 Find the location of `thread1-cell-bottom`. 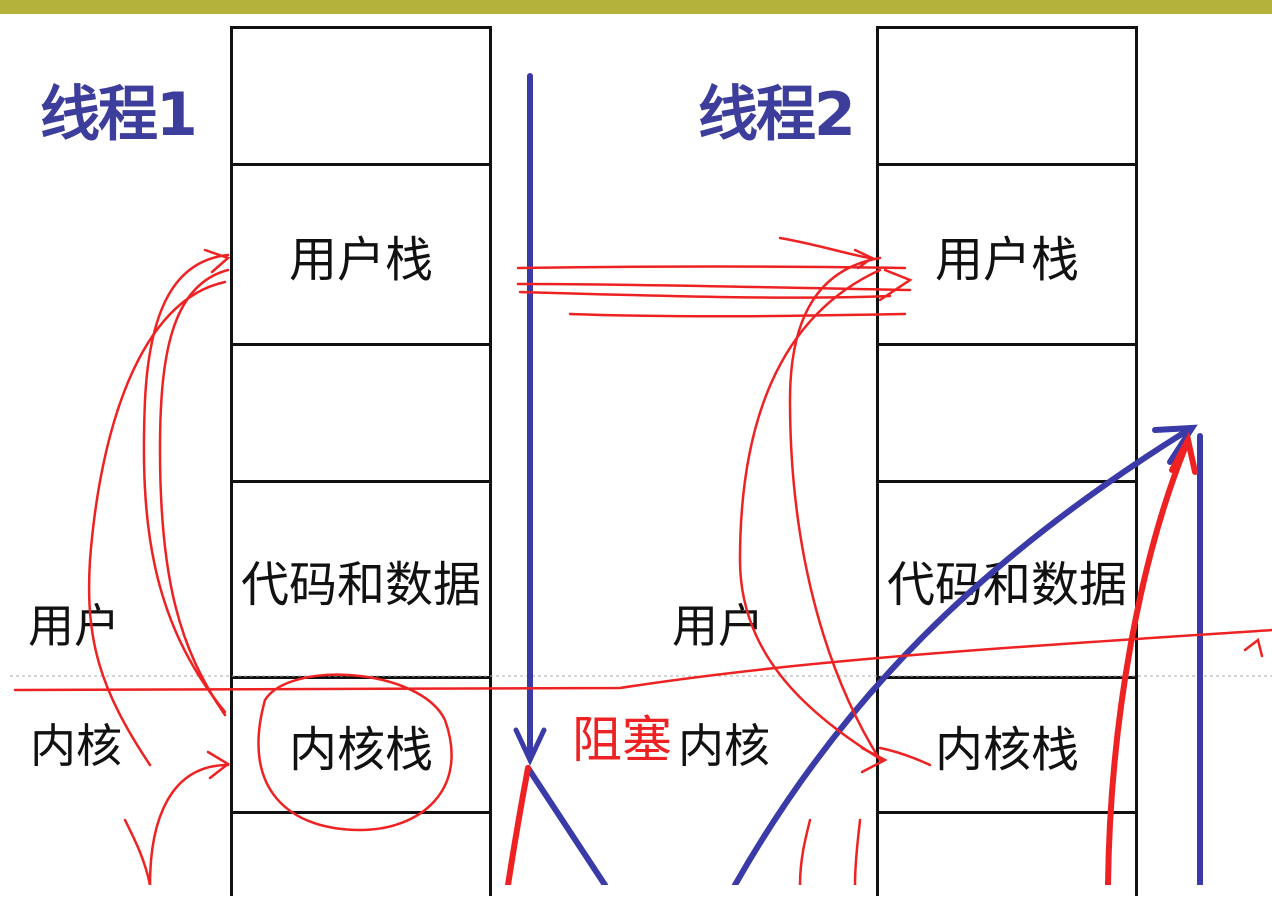

thread1-cell-bottom is located at coordinates (361, 864).